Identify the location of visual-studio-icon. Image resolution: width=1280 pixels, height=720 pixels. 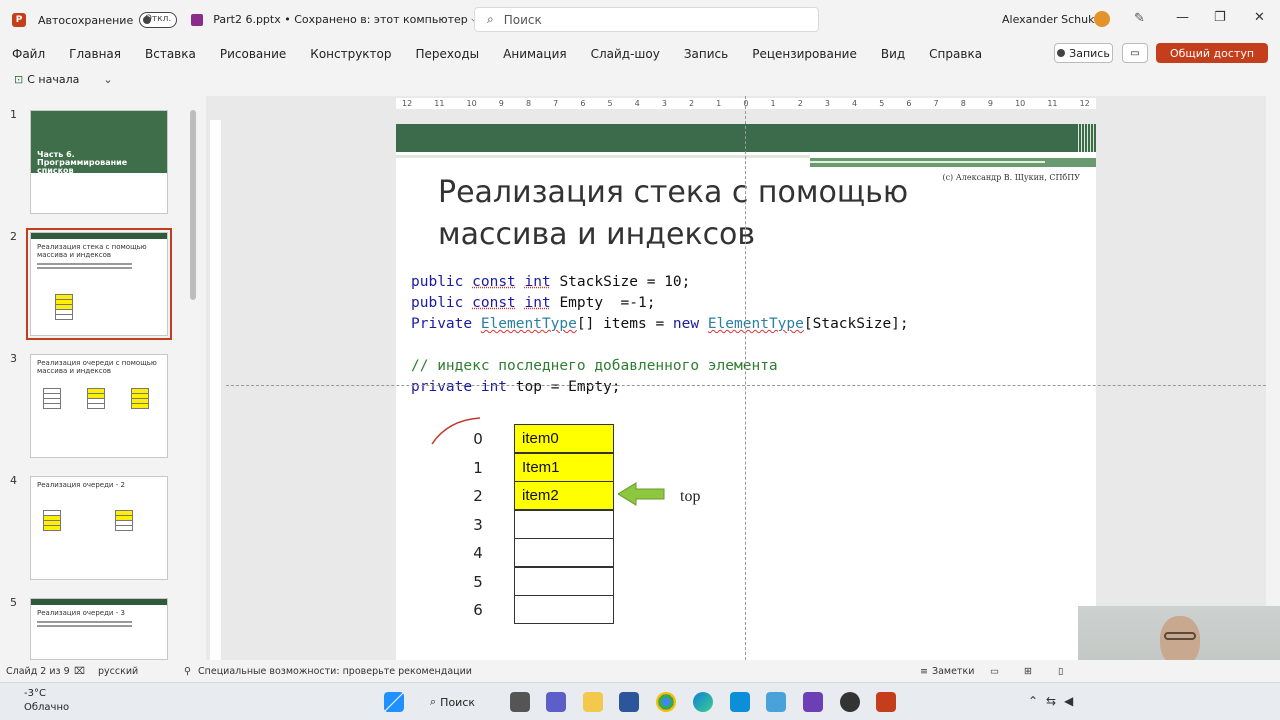
(813, 702).